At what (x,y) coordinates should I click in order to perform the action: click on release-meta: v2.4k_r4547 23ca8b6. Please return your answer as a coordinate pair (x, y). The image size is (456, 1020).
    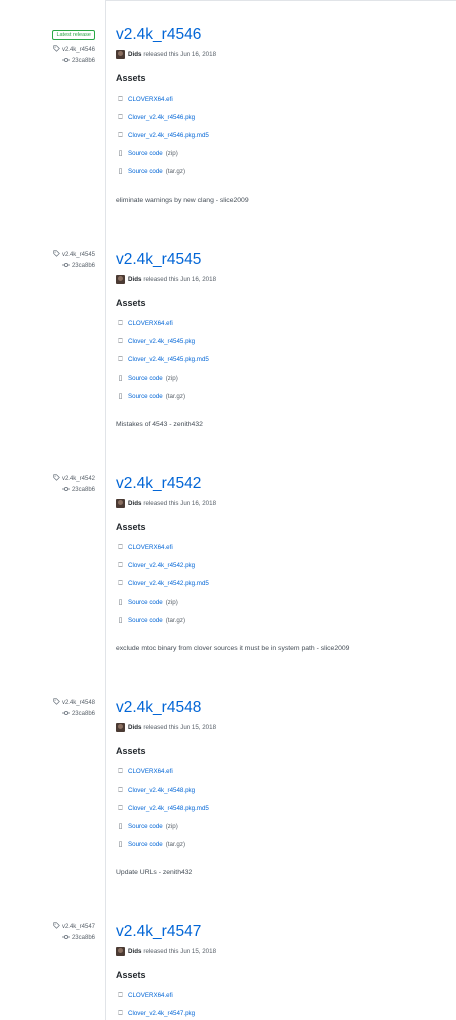
    Looking at the image, I should click on (50, 932).